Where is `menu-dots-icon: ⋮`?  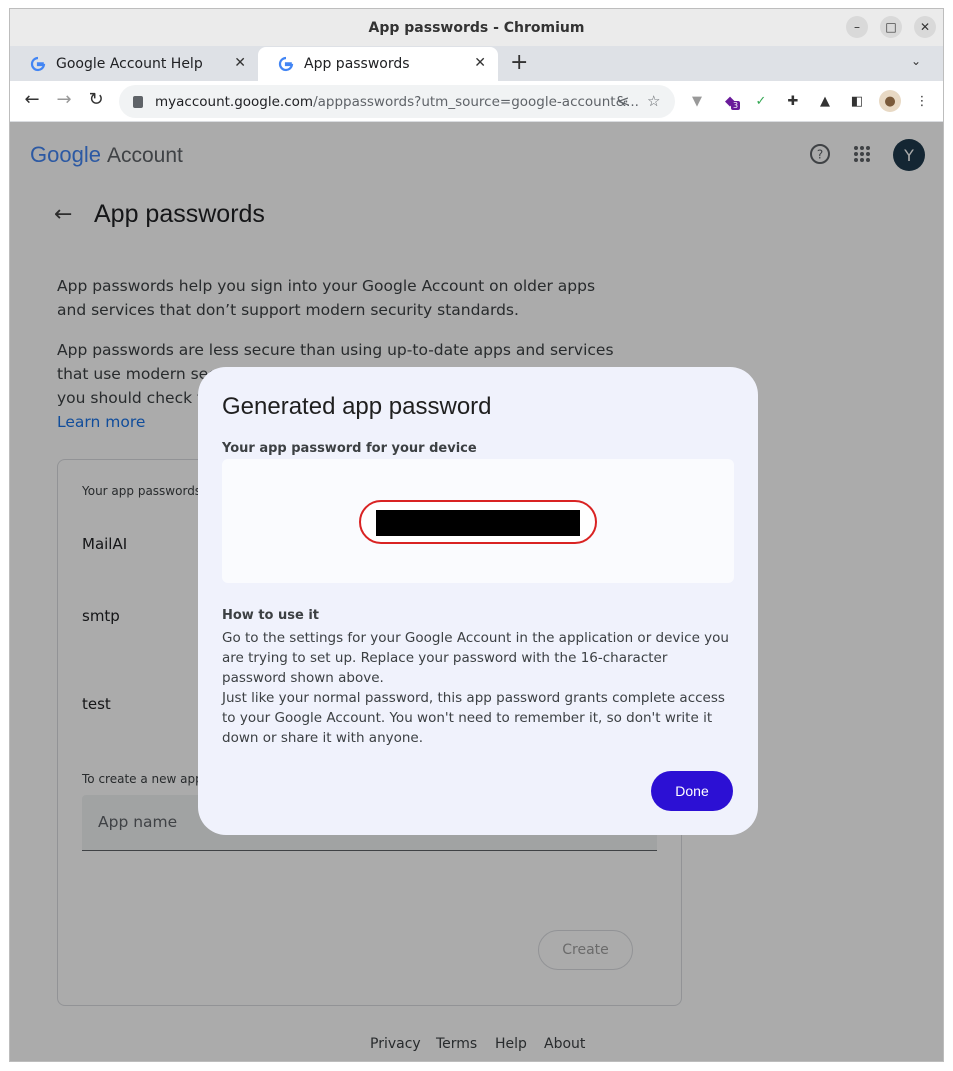 menu-dots-icon: ⋮ is located at coordinates (922, 101).